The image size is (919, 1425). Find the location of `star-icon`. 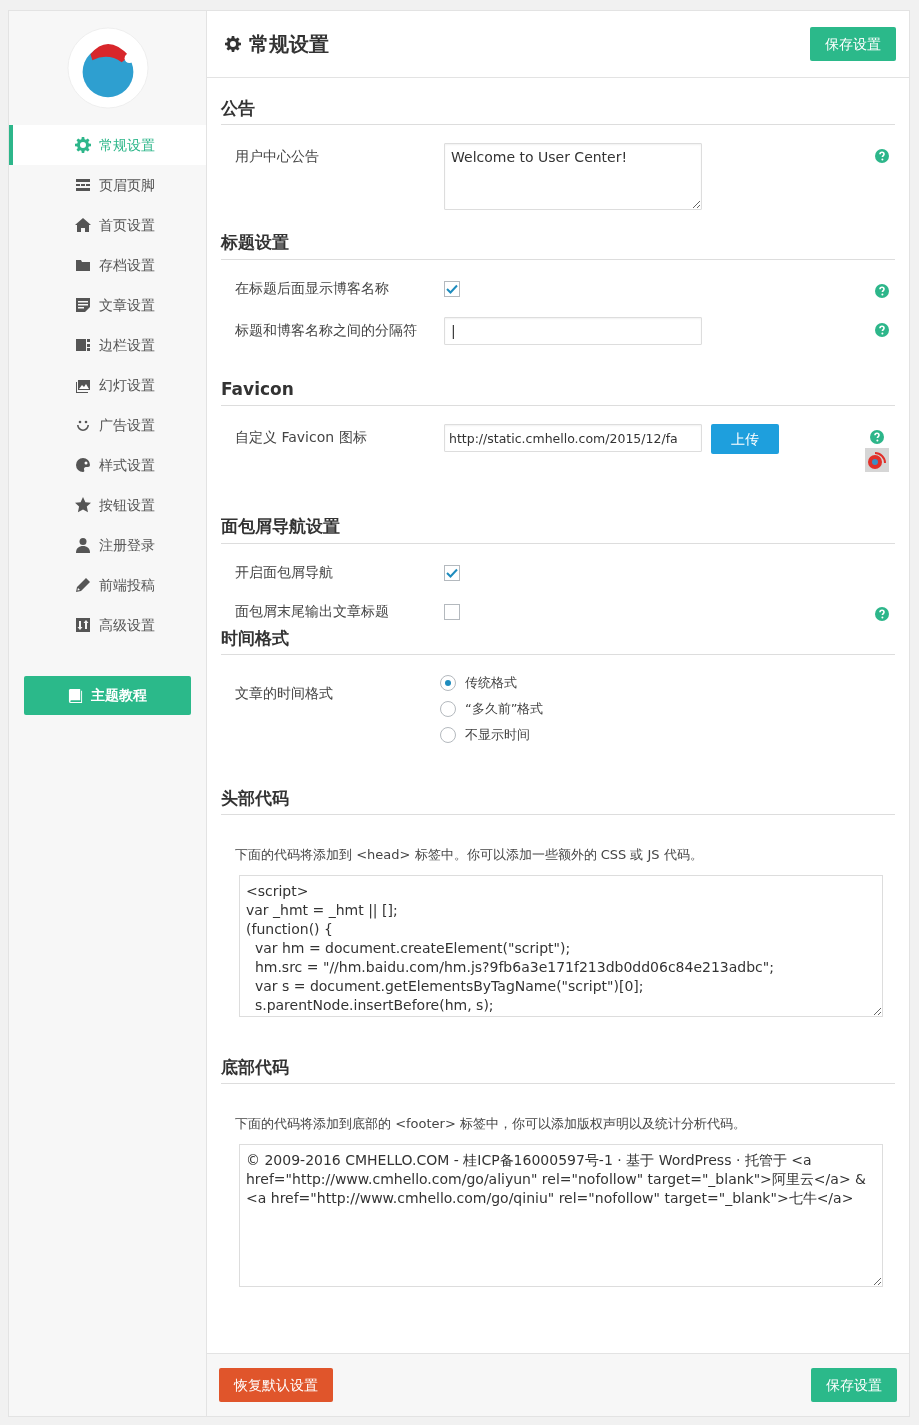

star-icon is located at coordinates (83, 505).